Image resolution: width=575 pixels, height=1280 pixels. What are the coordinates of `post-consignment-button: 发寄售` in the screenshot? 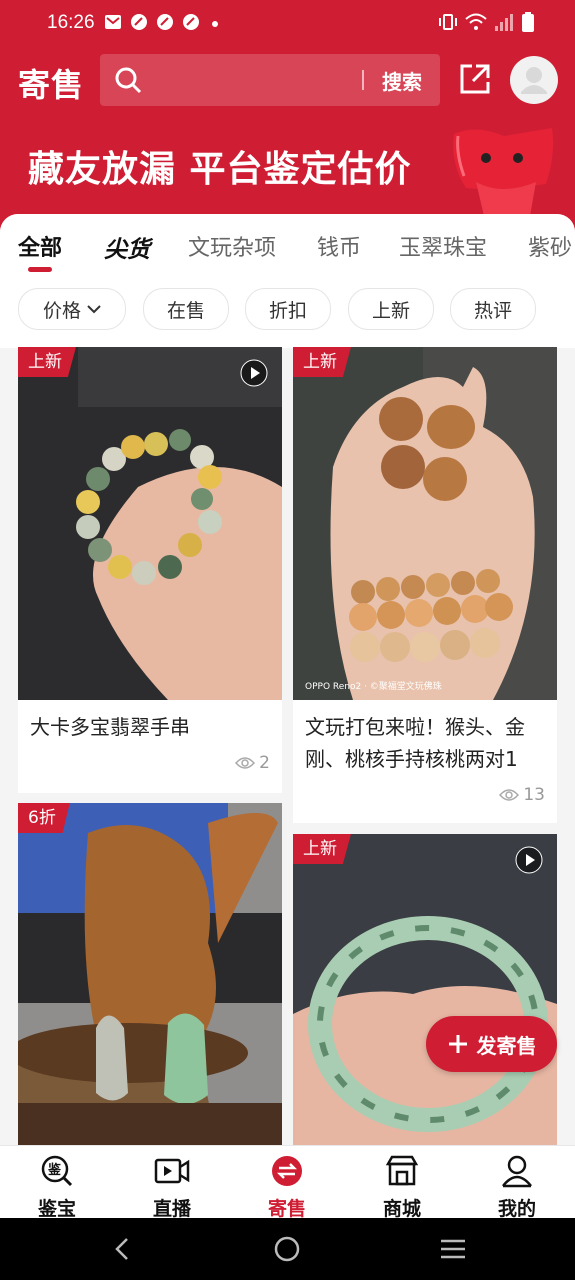 It's located at (491, 1044).